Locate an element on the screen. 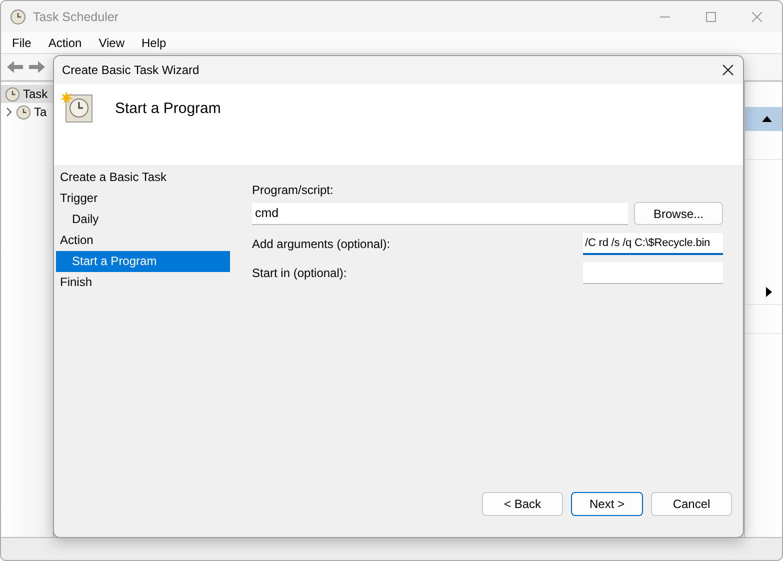 This screenshot has width=783, height=561. wizard-button: Next > is located at coordinates (607, 504).